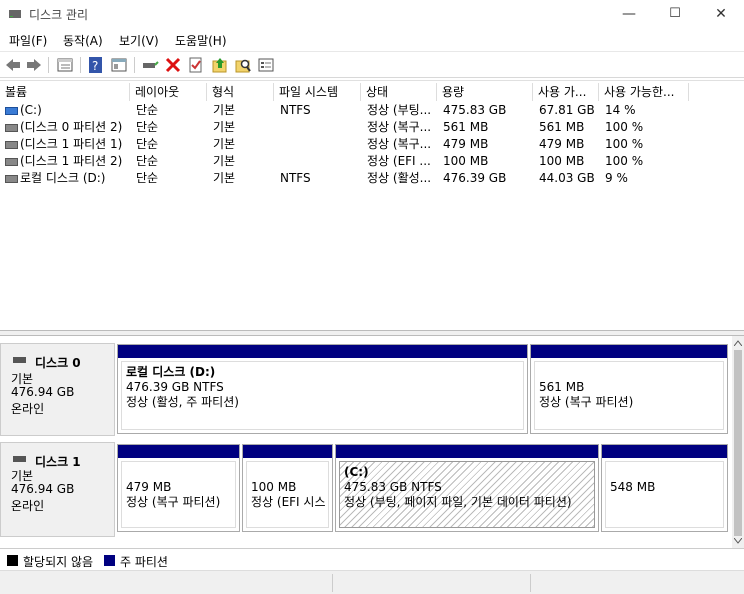 This screenshot has height=594, width=744. I want to click on cell-capacity: 476.39 GB, so click(475, 178).